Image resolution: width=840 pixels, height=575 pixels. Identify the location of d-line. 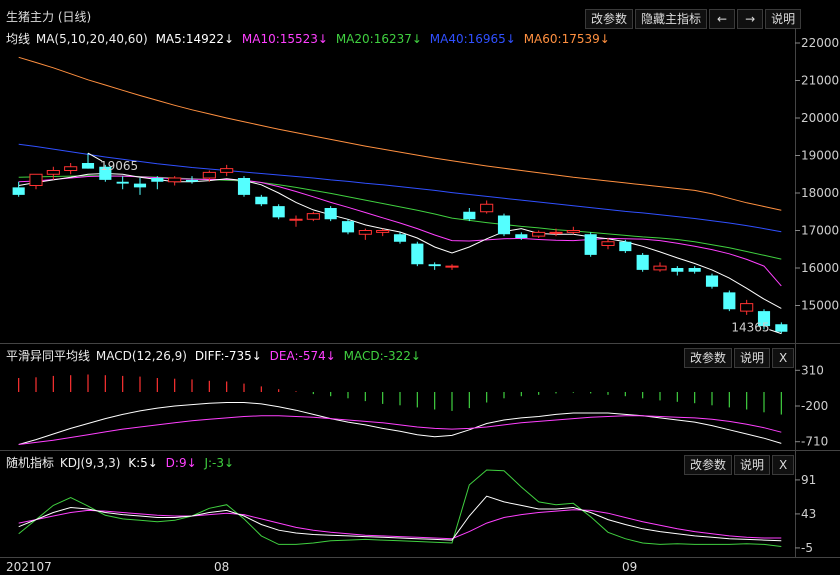
(400, 524).